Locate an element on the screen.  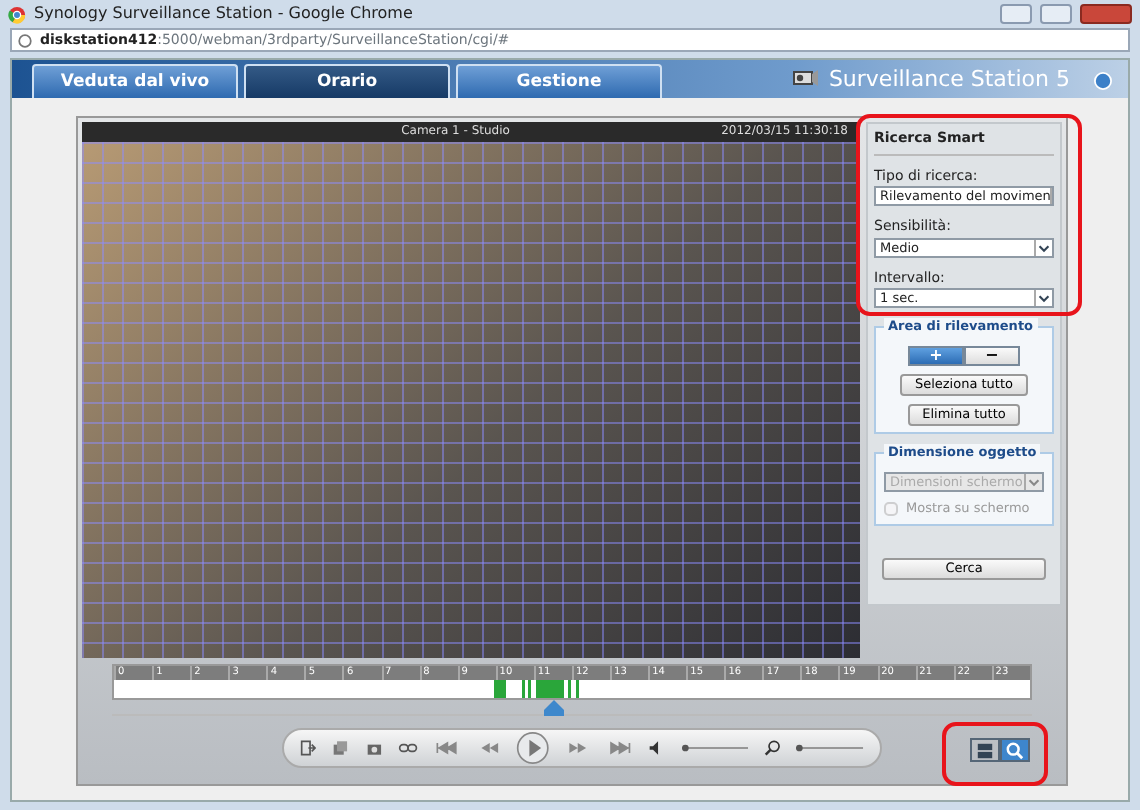
highlight-frame is located at coordinates (995, 754).